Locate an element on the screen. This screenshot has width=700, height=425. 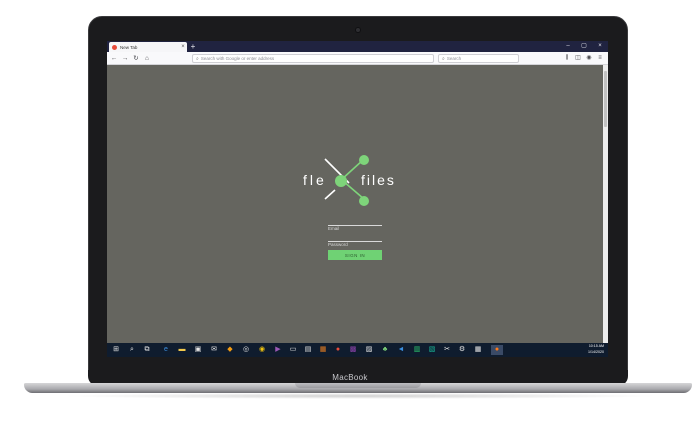
camera-icon is located at coordinates (358, 30).